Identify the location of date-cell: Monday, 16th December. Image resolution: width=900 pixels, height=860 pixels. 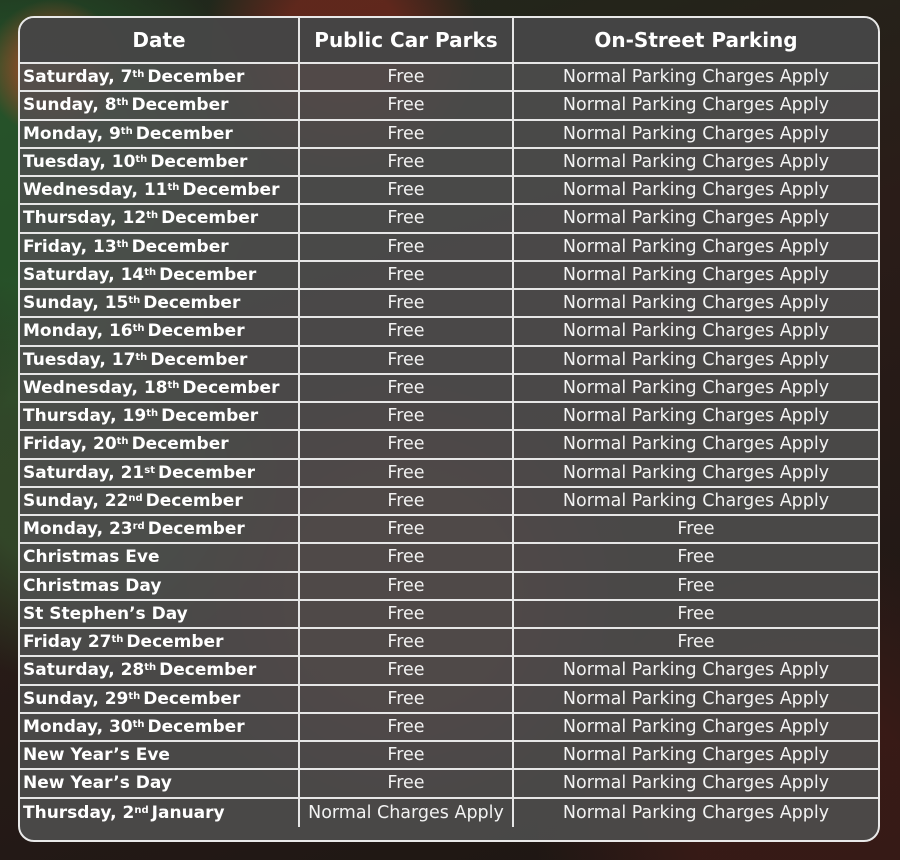
(160, 331).